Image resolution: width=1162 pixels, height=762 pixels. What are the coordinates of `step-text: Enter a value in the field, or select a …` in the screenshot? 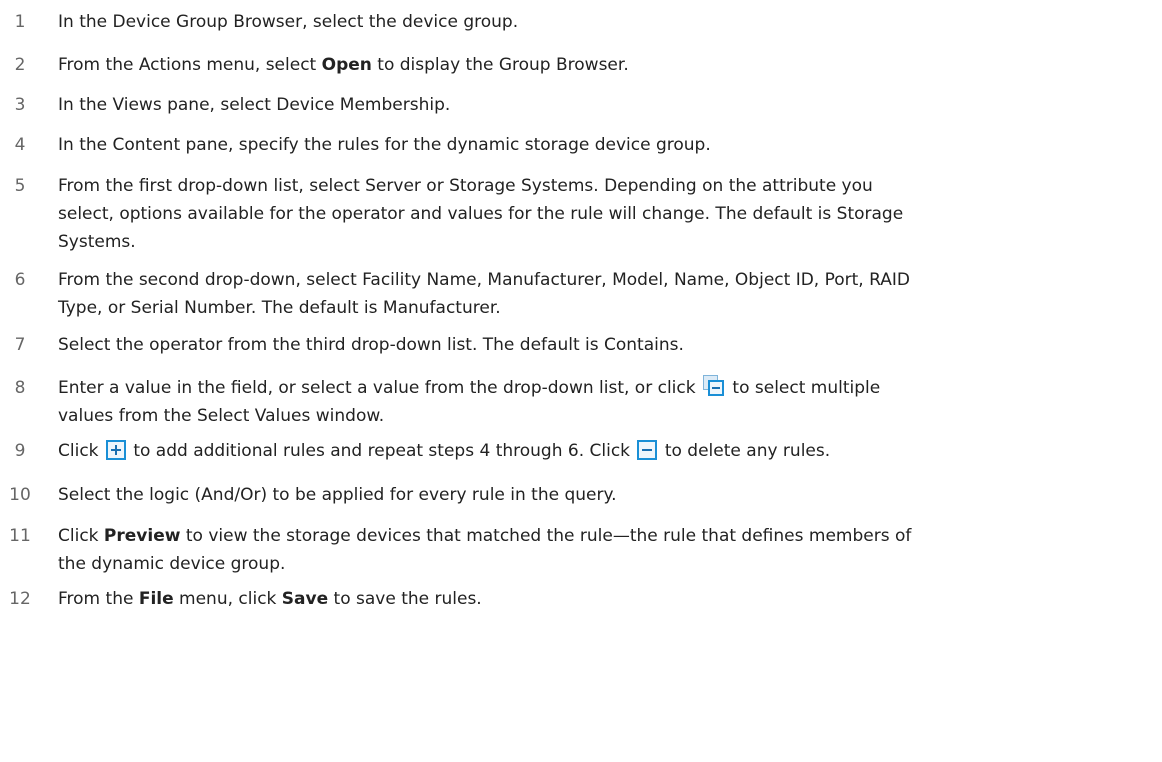 It's located at (608, 402).